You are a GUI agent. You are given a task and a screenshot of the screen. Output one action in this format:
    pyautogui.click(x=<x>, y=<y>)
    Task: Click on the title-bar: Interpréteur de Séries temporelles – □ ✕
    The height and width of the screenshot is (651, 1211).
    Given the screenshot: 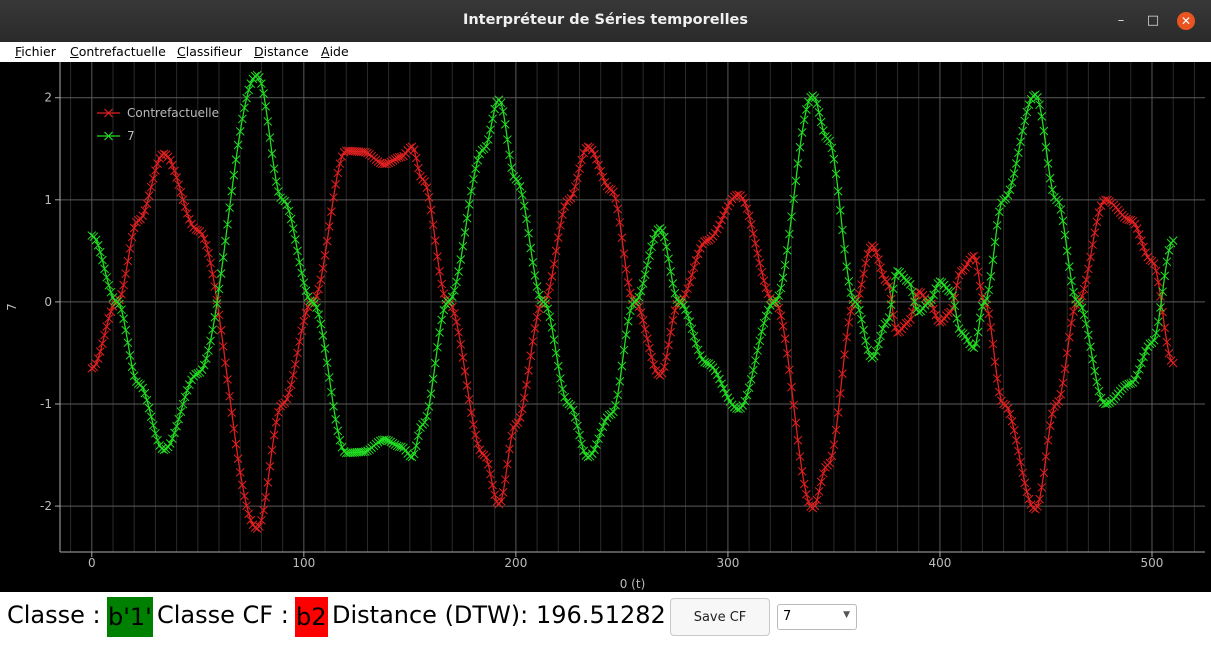 What is the action you would take?
    pyautogui.click(x=605, y=21)
    